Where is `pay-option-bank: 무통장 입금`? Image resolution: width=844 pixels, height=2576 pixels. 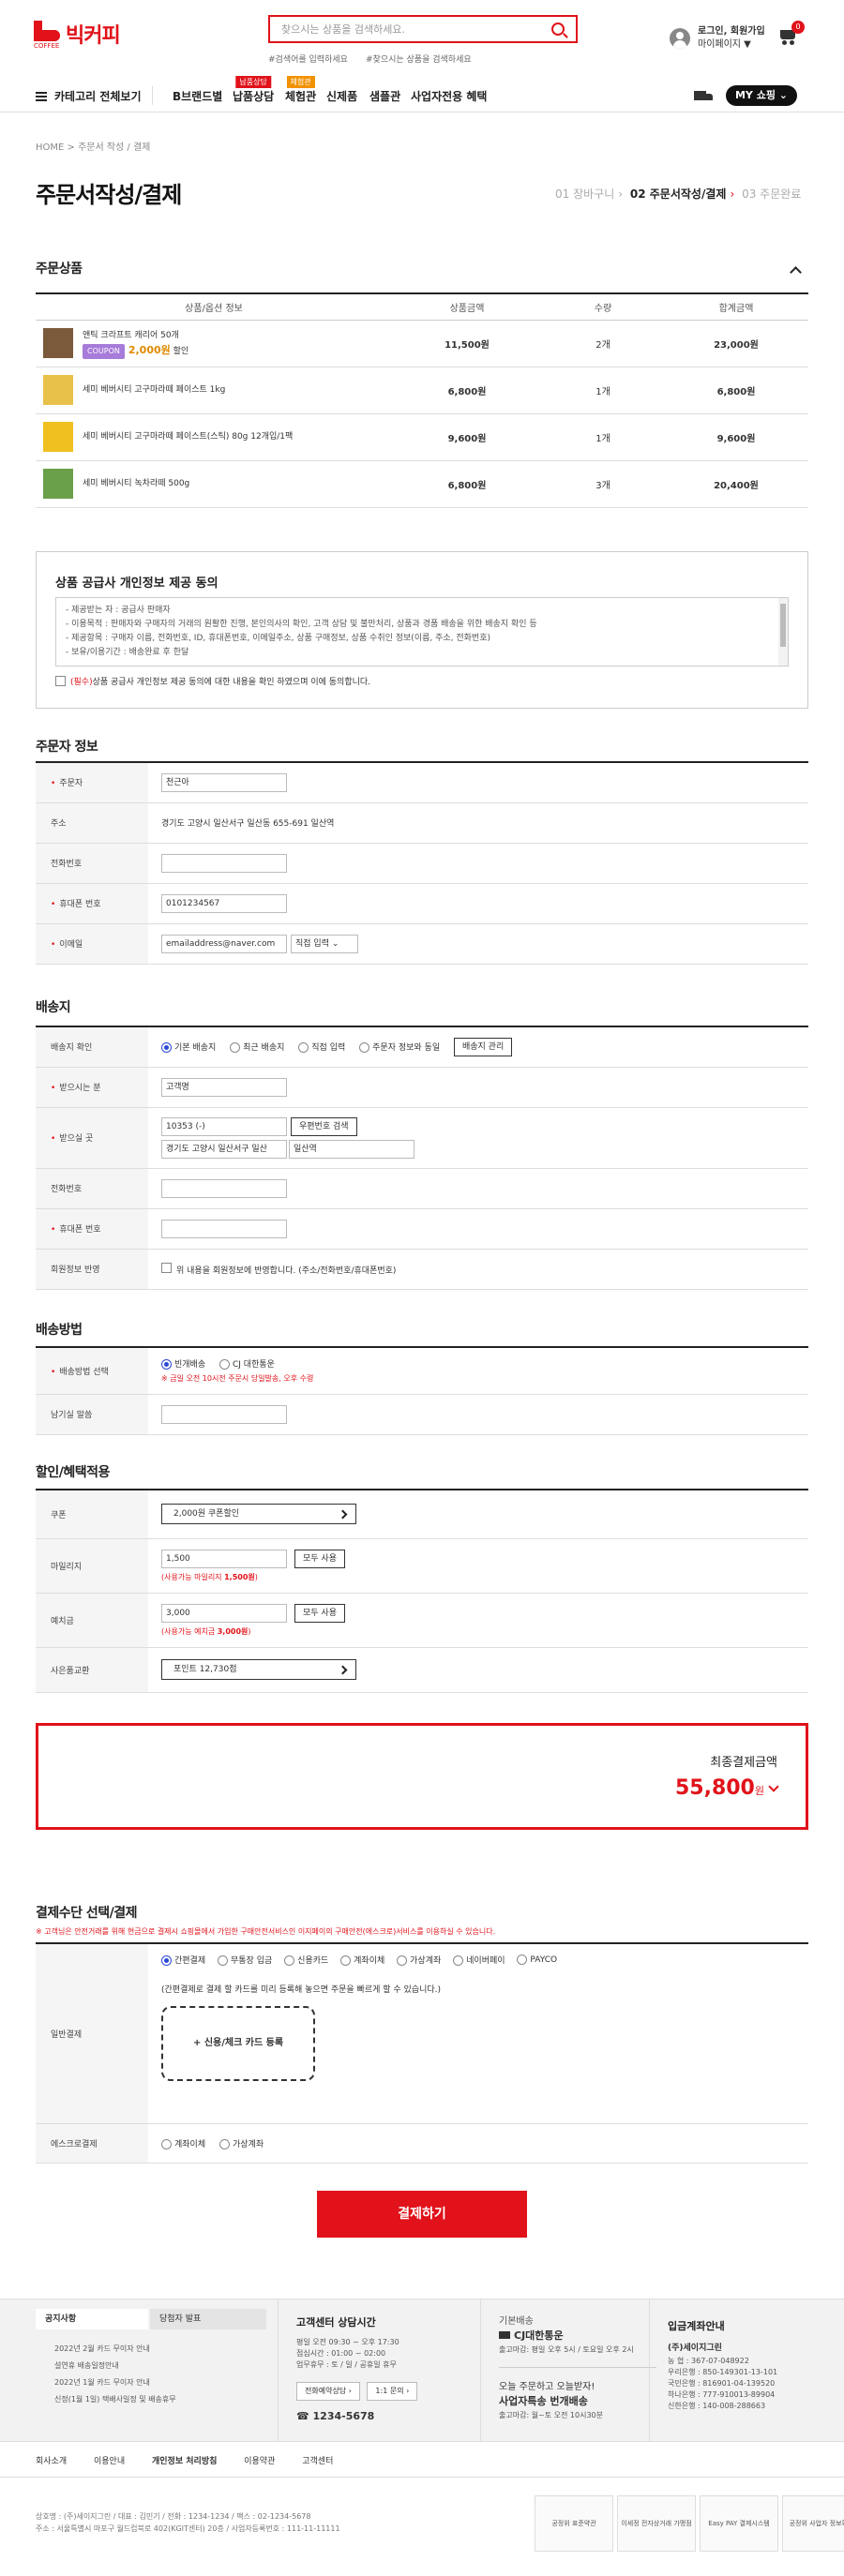
pay-option-bank: 무통장 입금 is located at coordinates (245, 1960).